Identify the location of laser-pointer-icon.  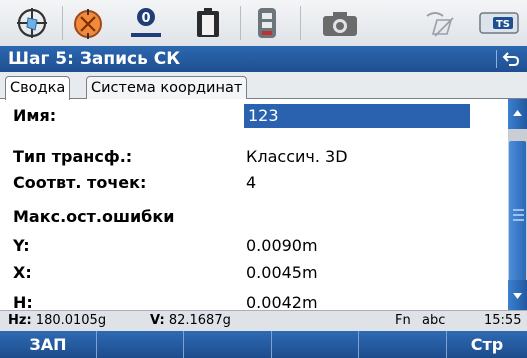
(88, 23).